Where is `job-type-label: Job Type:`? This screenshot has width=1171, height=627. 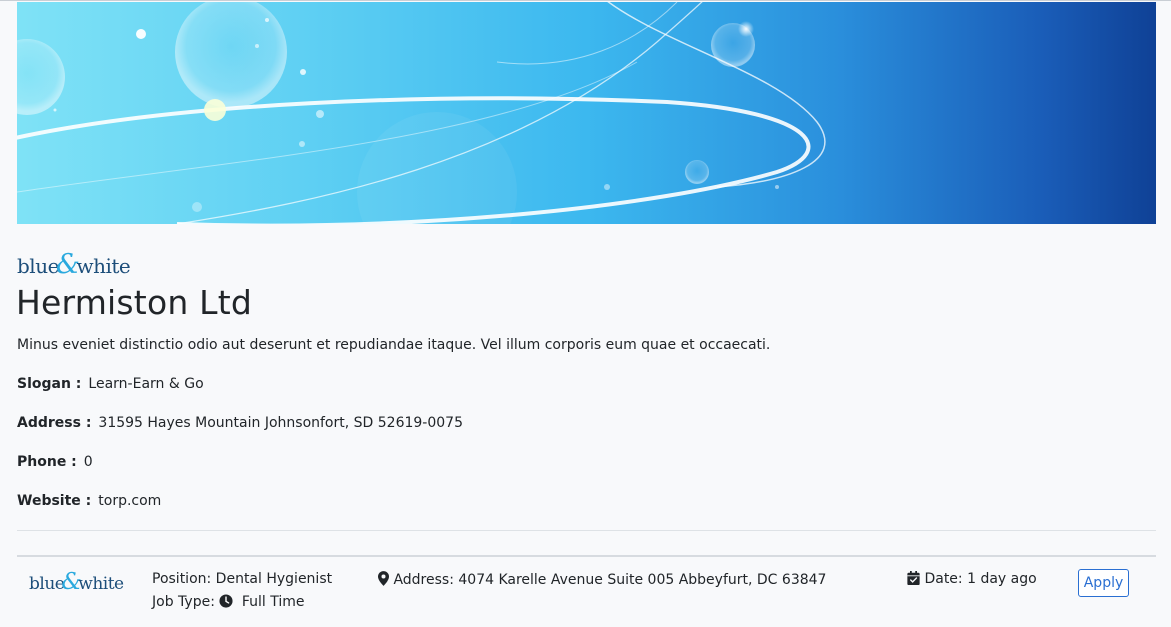 job-type-label: Job Type: is located at coordinates (183, 602).